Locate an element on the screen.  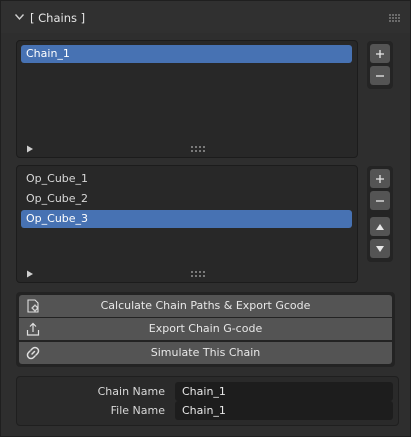
move-operation-up-button is located at coordinates (380, 226).